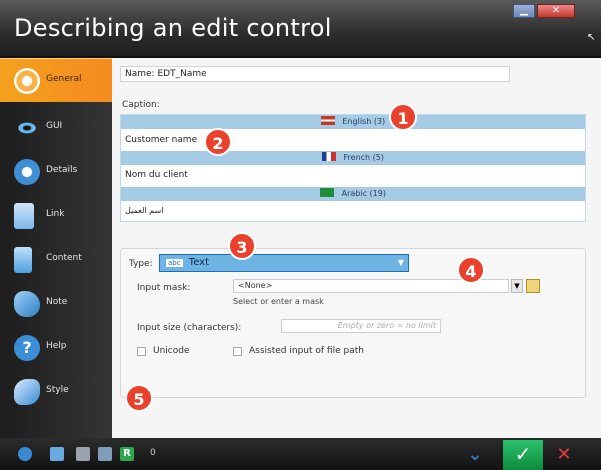  Describe the element at coordinates (517, 286) in the screenshot. I see `input-mask-dropdown-button: ▼` at that location.